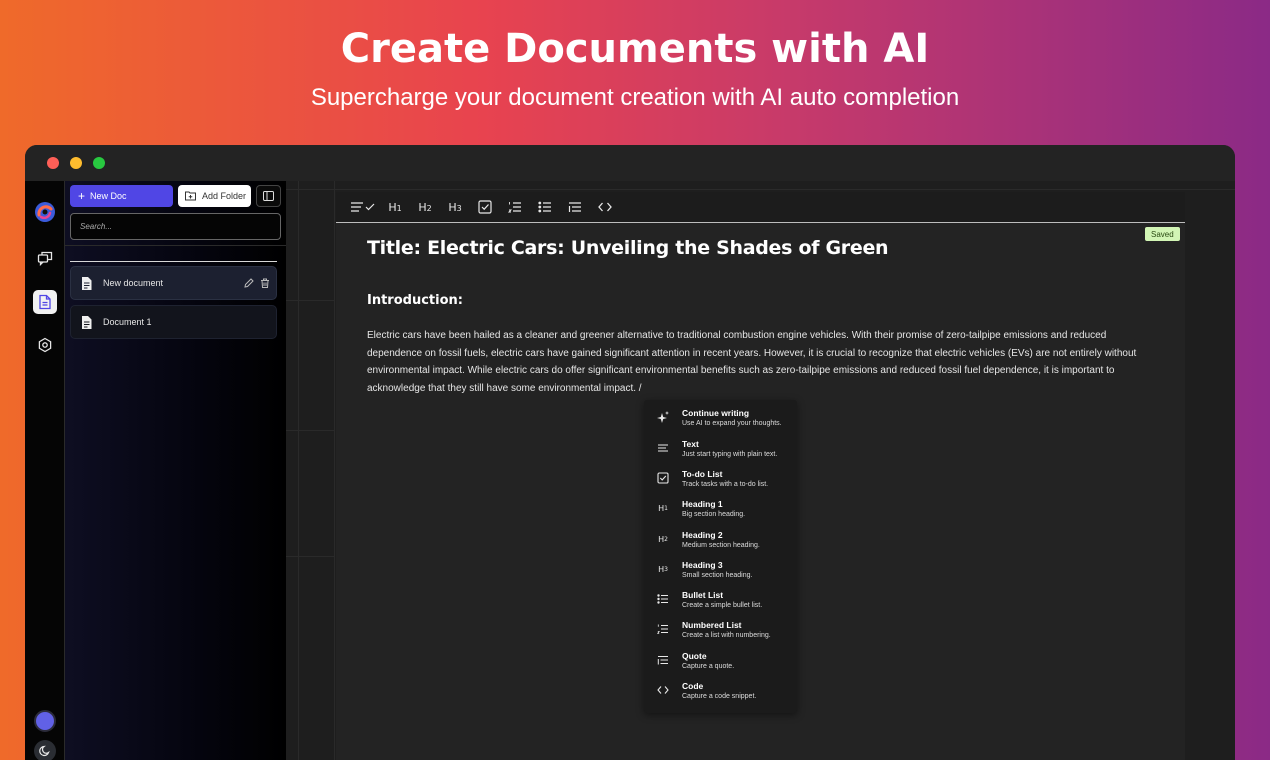 This screenshot has height=760, width=1270. I want to click on menu-item-title: Heading 2, so click(702, 535).